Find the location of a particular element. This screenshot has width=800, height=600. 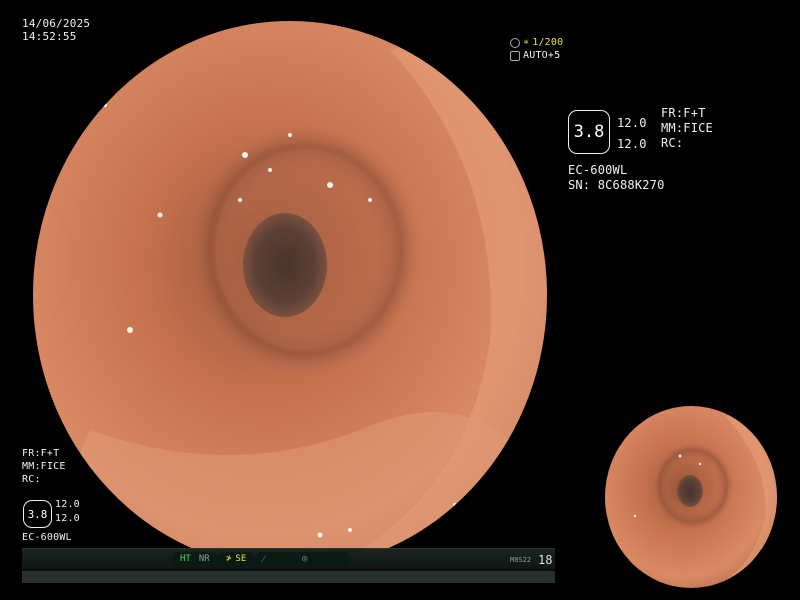

scope-info: EC-600WL SN: 8C688K270 is located at coordinates (616, 178).